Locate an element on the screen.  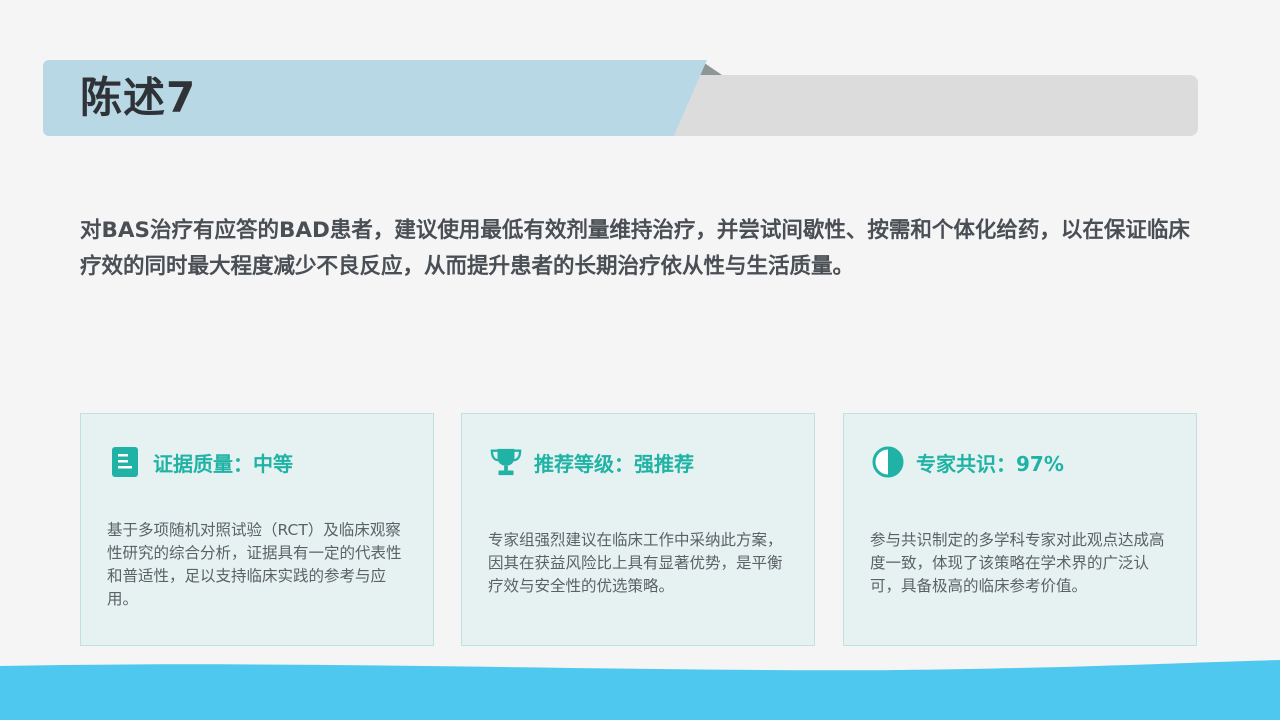
title-band-gray is located at coordinates (919, 105).